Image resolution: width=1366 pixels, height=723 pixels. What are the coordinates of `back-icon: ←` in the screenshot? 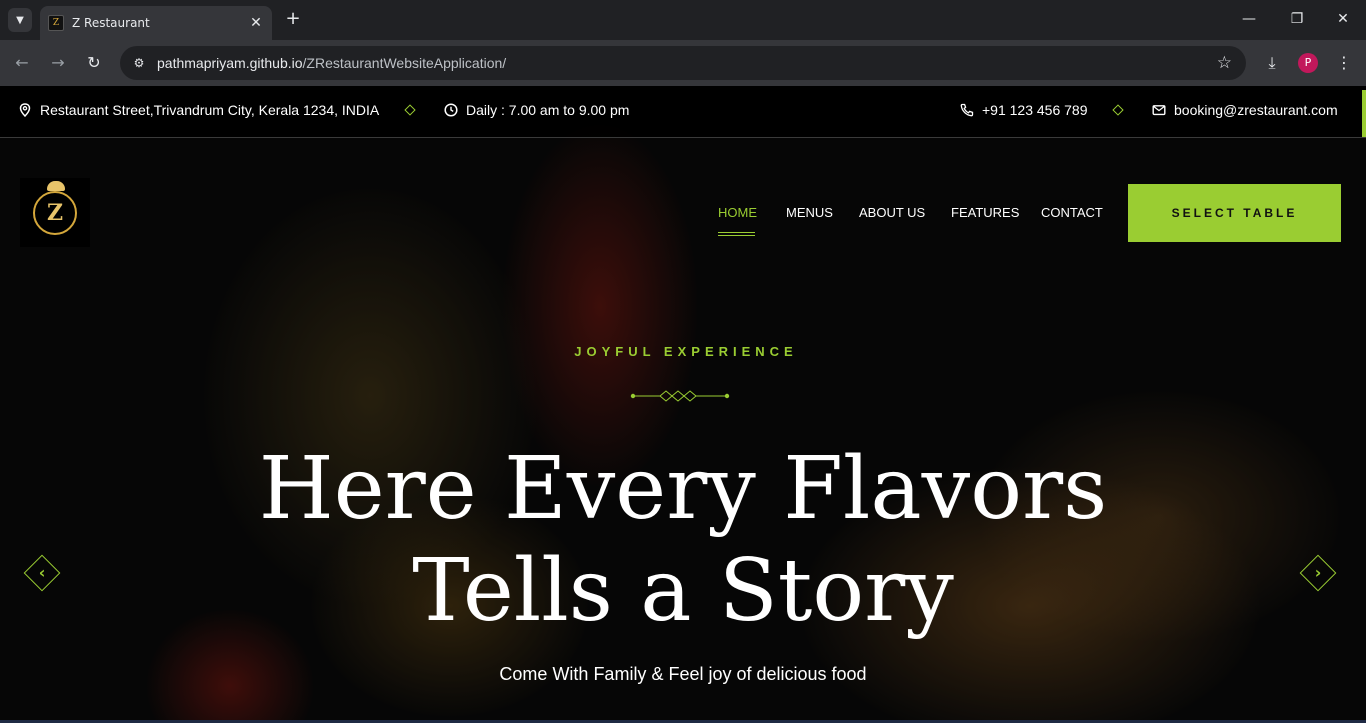 It's located at (22, 63).